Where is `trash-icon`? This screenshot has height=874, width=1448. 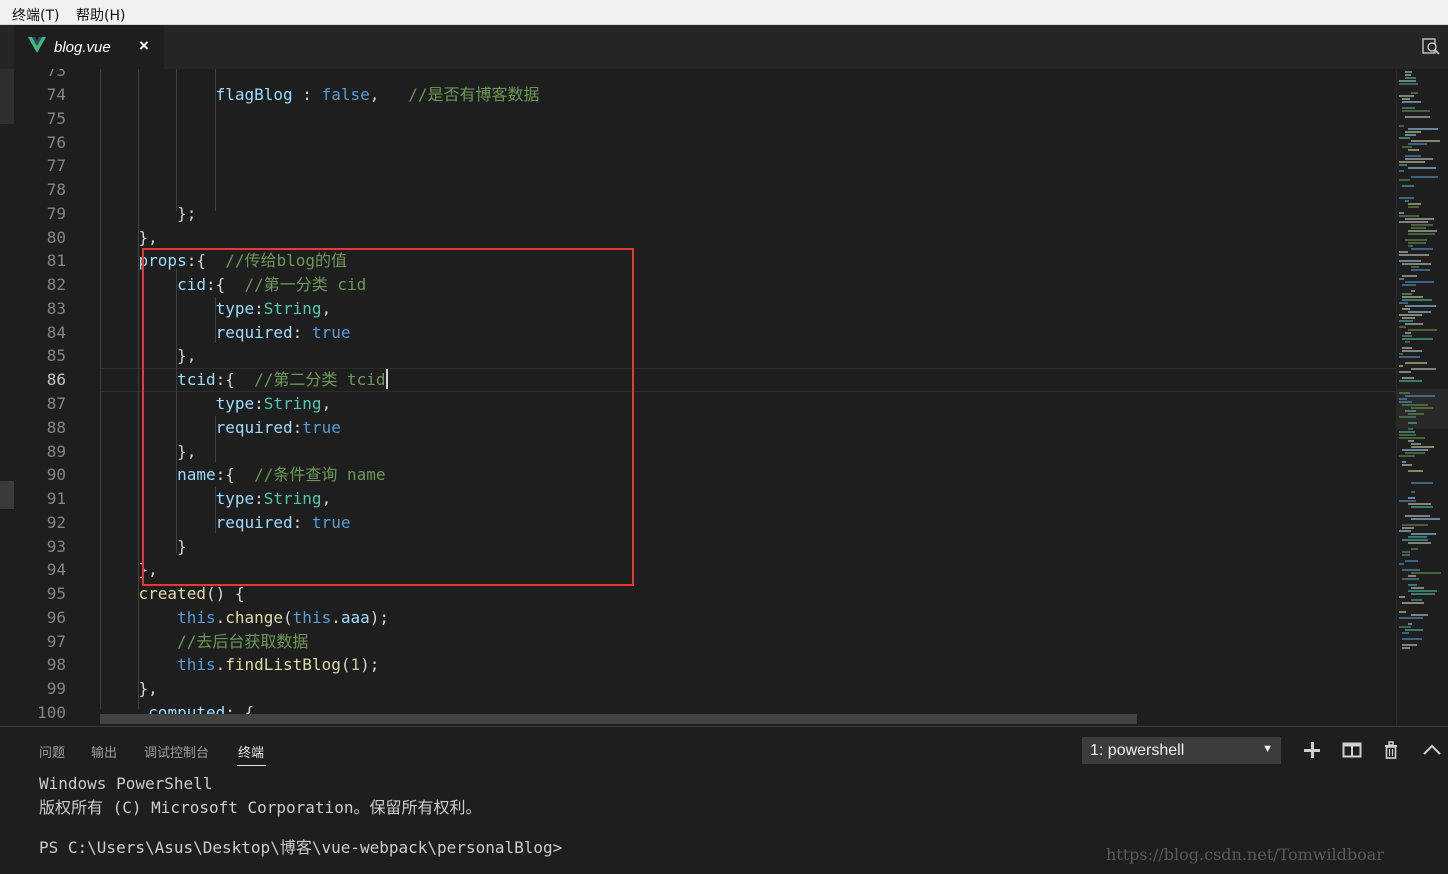
trash-icon is located at coordinates (1391, 750).